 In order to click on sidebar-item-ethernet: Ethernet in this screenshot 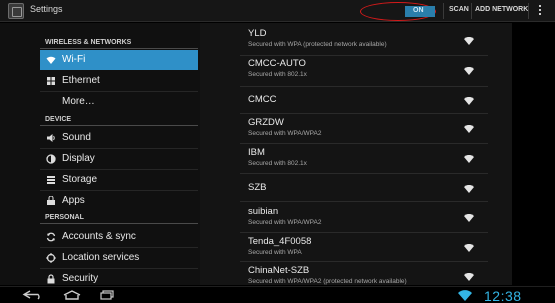, I will do `click(119, 81)`.